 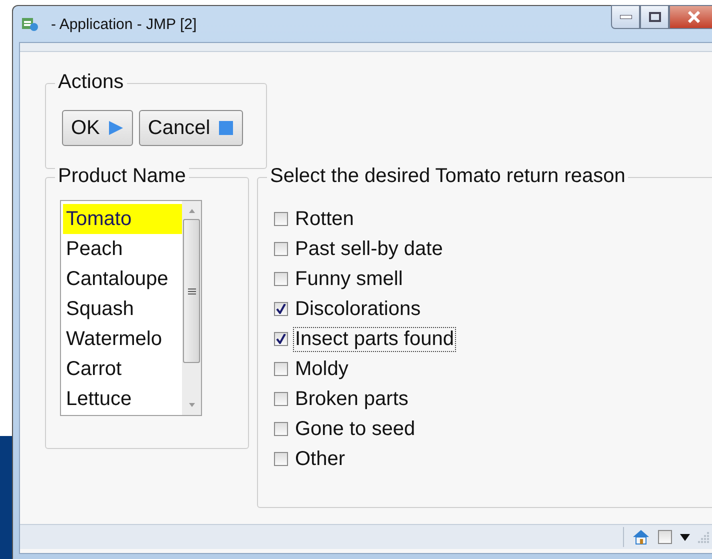 What do you see at coordinates (122, 219) in the screenshot?
I see `list-item: Tomato` at bounding box center [122, 219].